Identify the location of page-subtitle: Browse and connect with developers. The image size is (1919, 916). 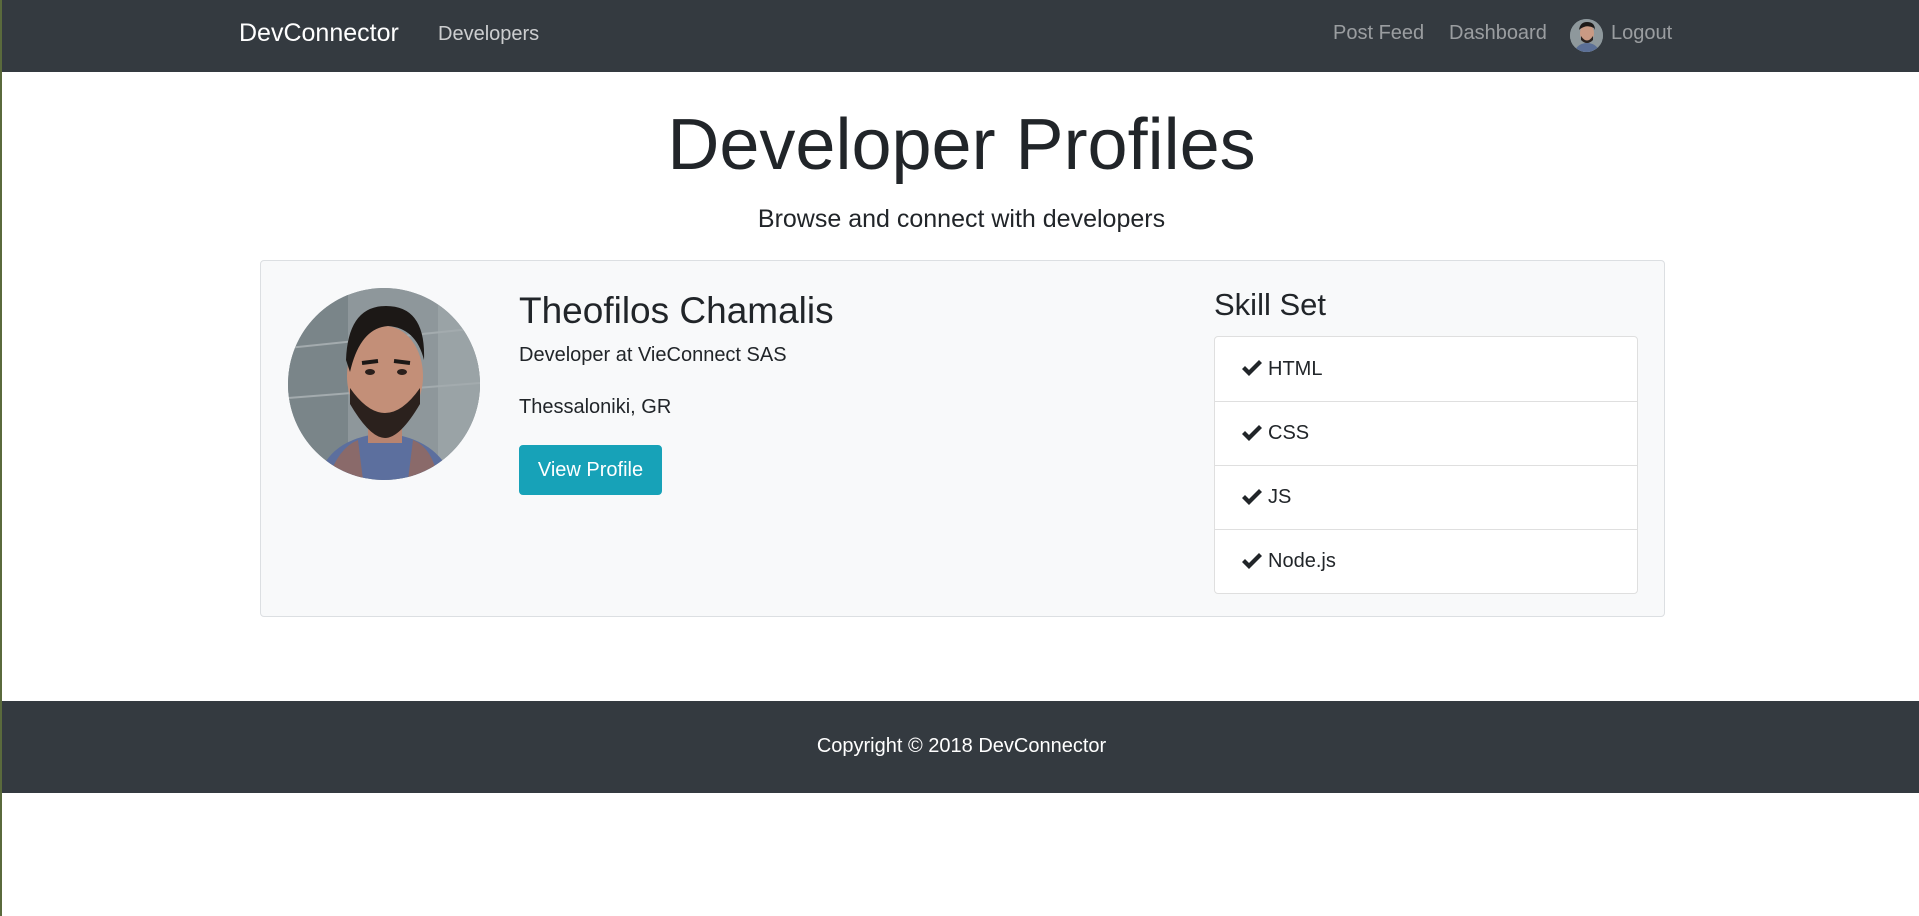
(961, 219).